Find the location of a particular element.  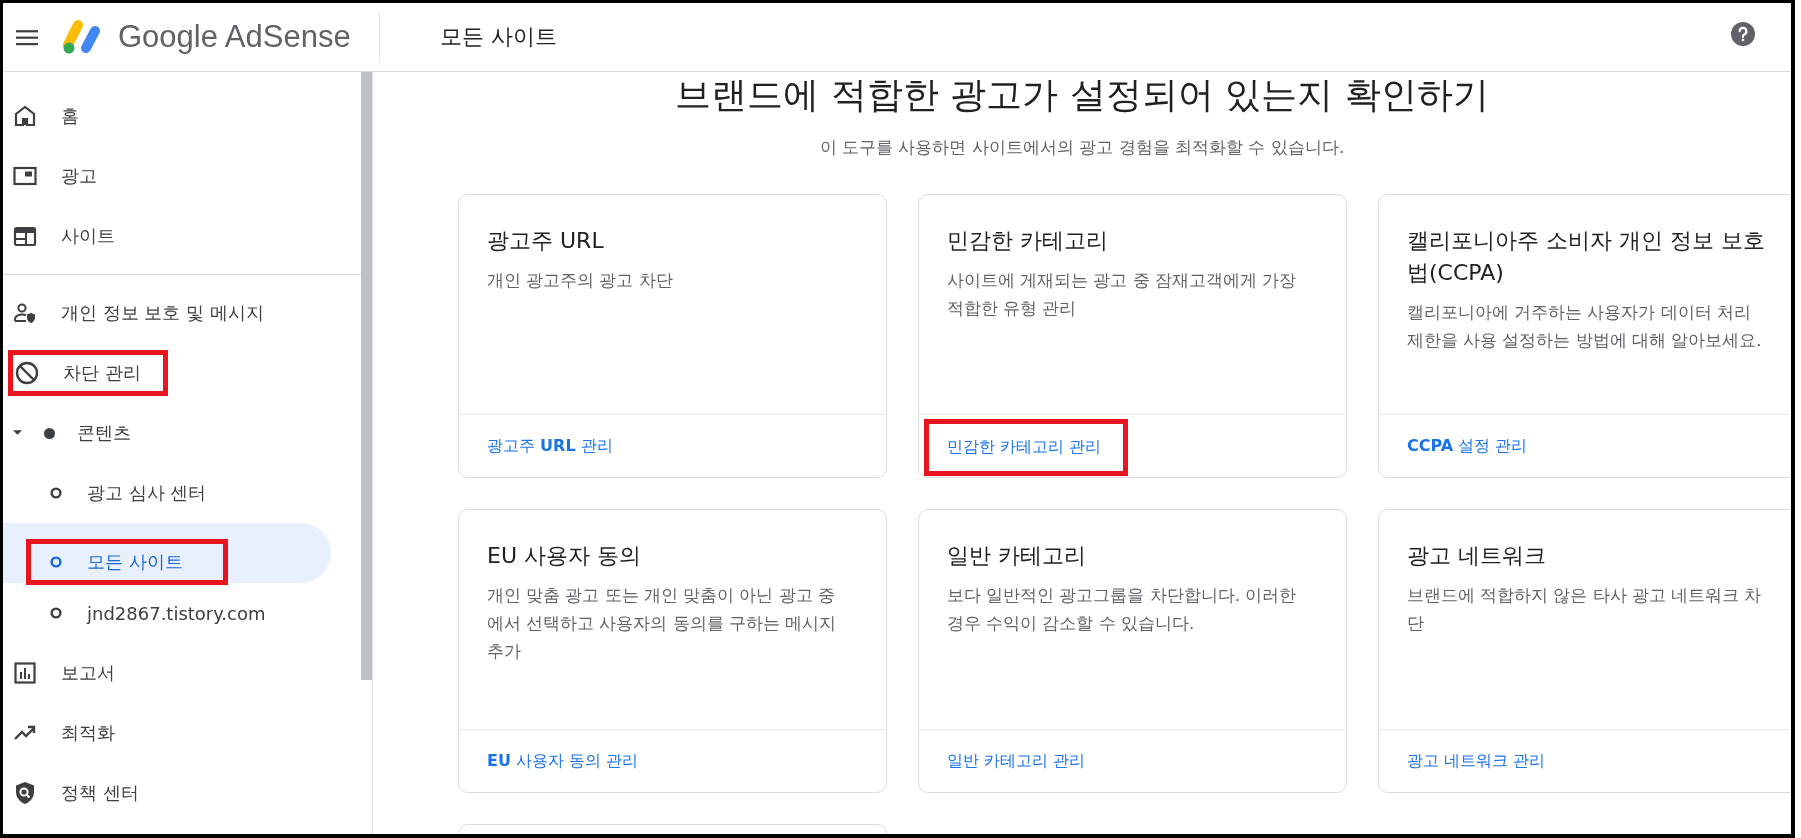

card-title: 광고주 URL is located at coordinates (546, 241).